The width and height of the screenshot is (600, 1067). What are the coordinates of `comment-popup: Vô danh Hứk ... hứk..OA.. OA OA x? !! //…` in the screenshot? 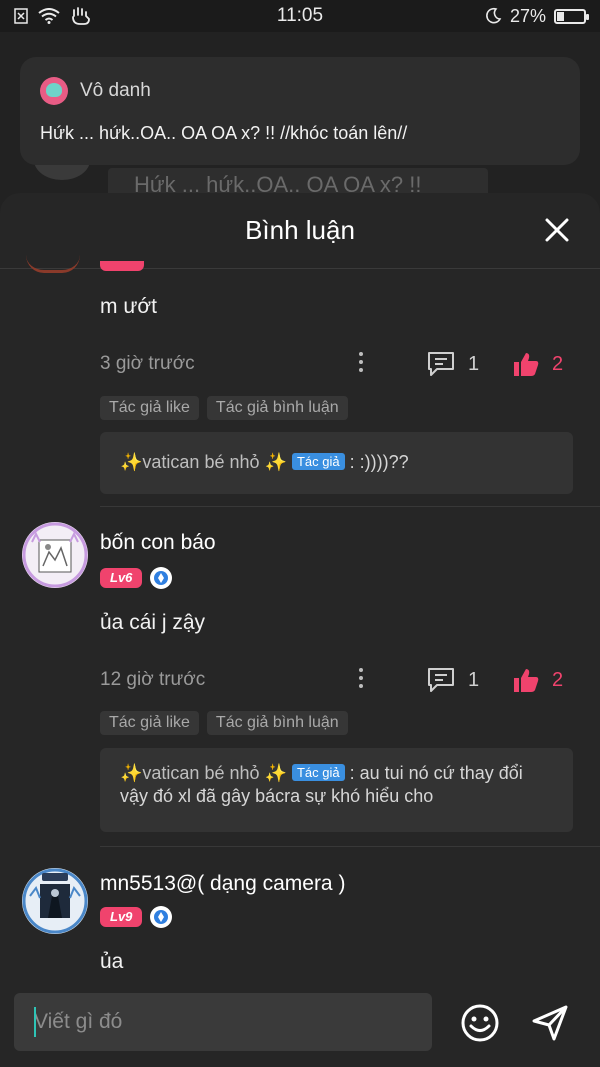 It's located at (300, 111).